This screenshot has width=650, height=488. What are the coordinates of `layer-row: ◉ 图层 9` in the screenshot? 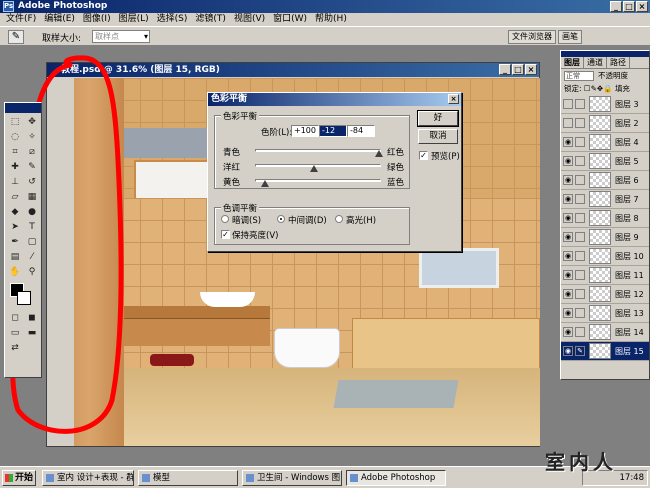 It's located at (605, 237).